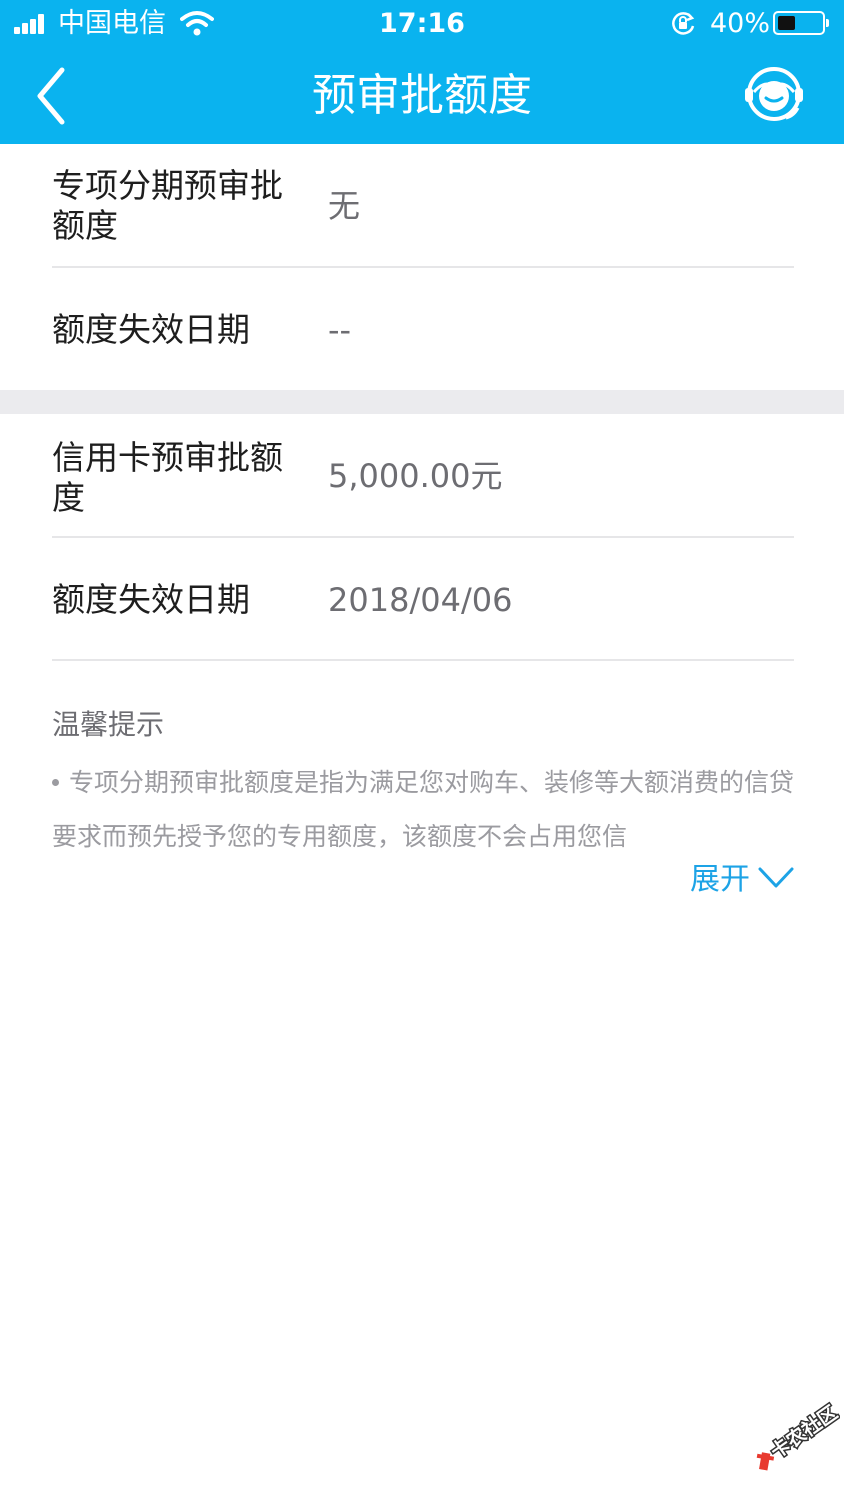 The image size is (844, 1500). Describe the element at coordinates (786, 23) in the screenshot. I see `battery-fill` at that location.